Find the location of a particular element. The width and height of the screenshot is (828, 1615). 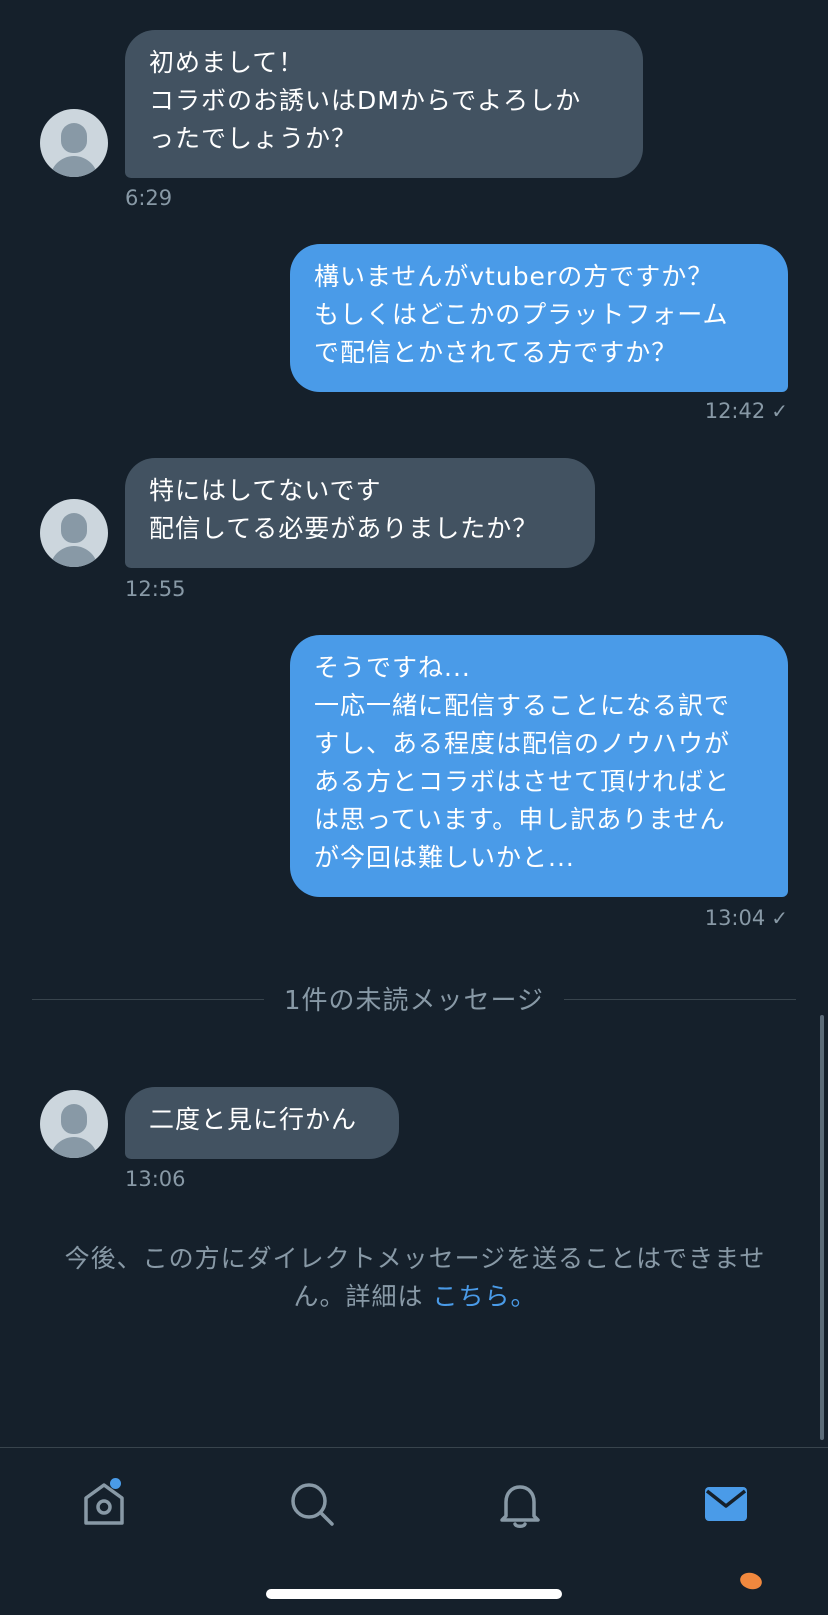

message-time: 6:29 is located at coordinates (149, 198).